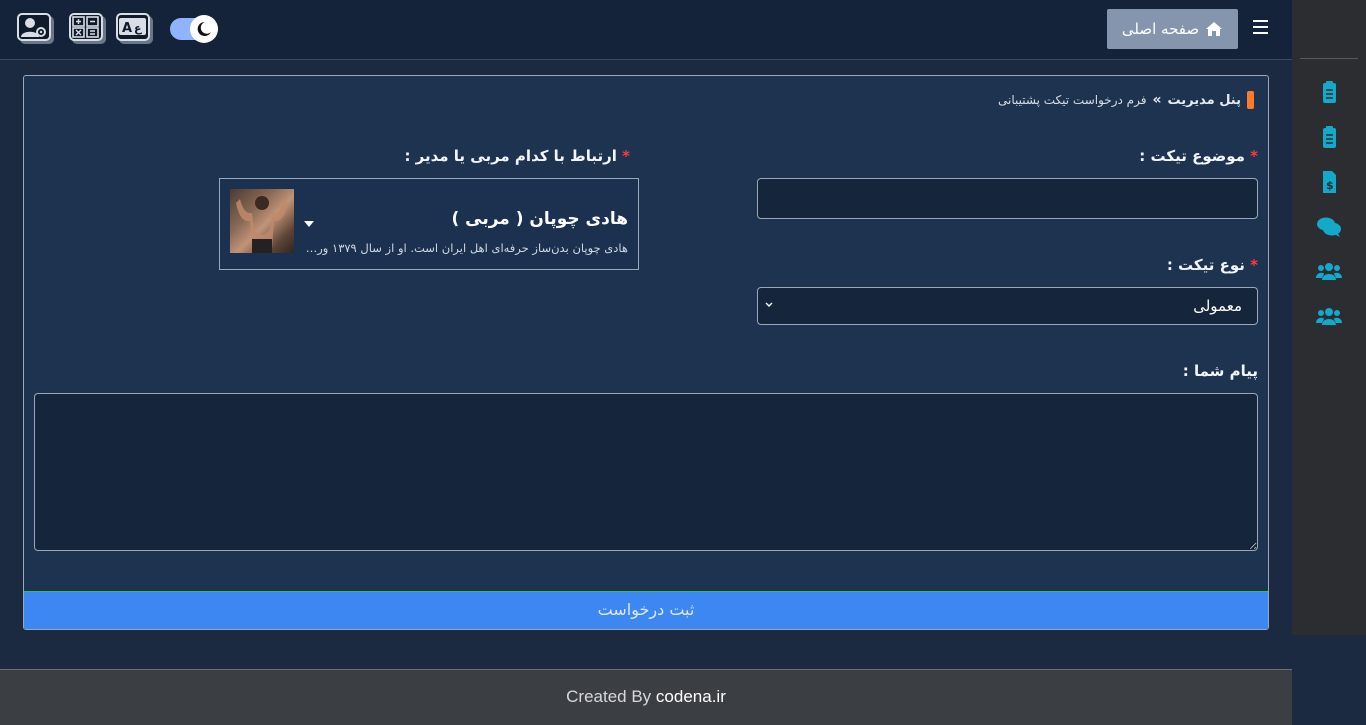 This screenshot has width=1366, height=725. I want to click on breadcrumb: پنل مدیریت » فرم درخواست تیکت پشتیبانی, so click(1126, 100).